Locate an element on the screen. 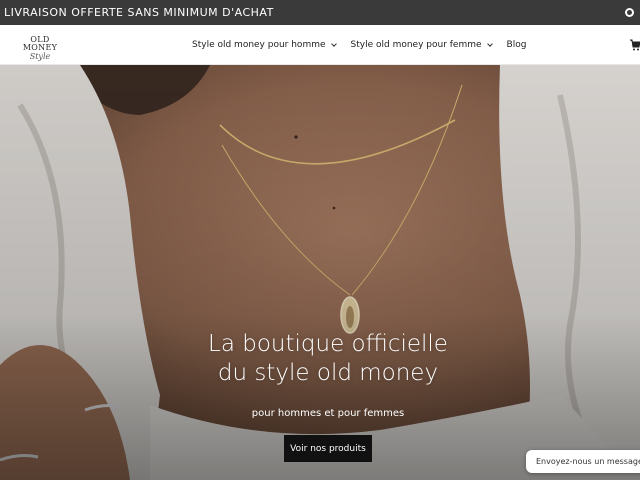 Image resolution: width=640 pixels, height=480 pixels. view-products-button: Voir nos produits is located at coordinates (328, 448).